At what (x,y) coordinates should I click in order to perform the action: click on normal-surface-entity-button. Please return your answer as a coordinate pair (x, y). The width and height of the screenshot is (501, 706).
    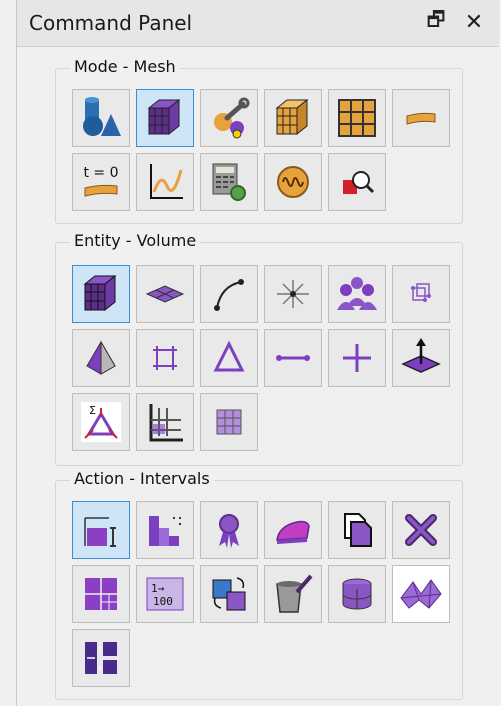
    Looking at the image, I should click on (421, 358).